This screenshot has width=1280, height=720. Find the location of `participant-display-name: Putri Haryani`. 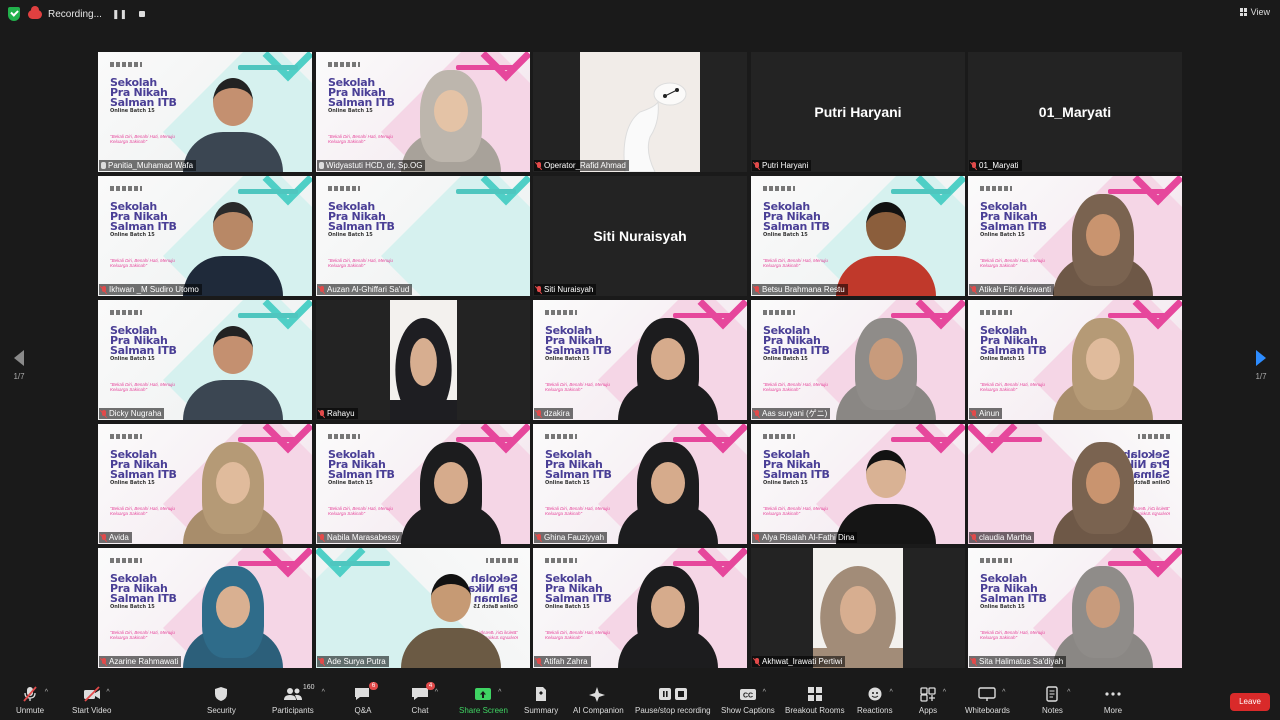

participant-display-name: Putri Haryani is located at coordinates (858, 112).